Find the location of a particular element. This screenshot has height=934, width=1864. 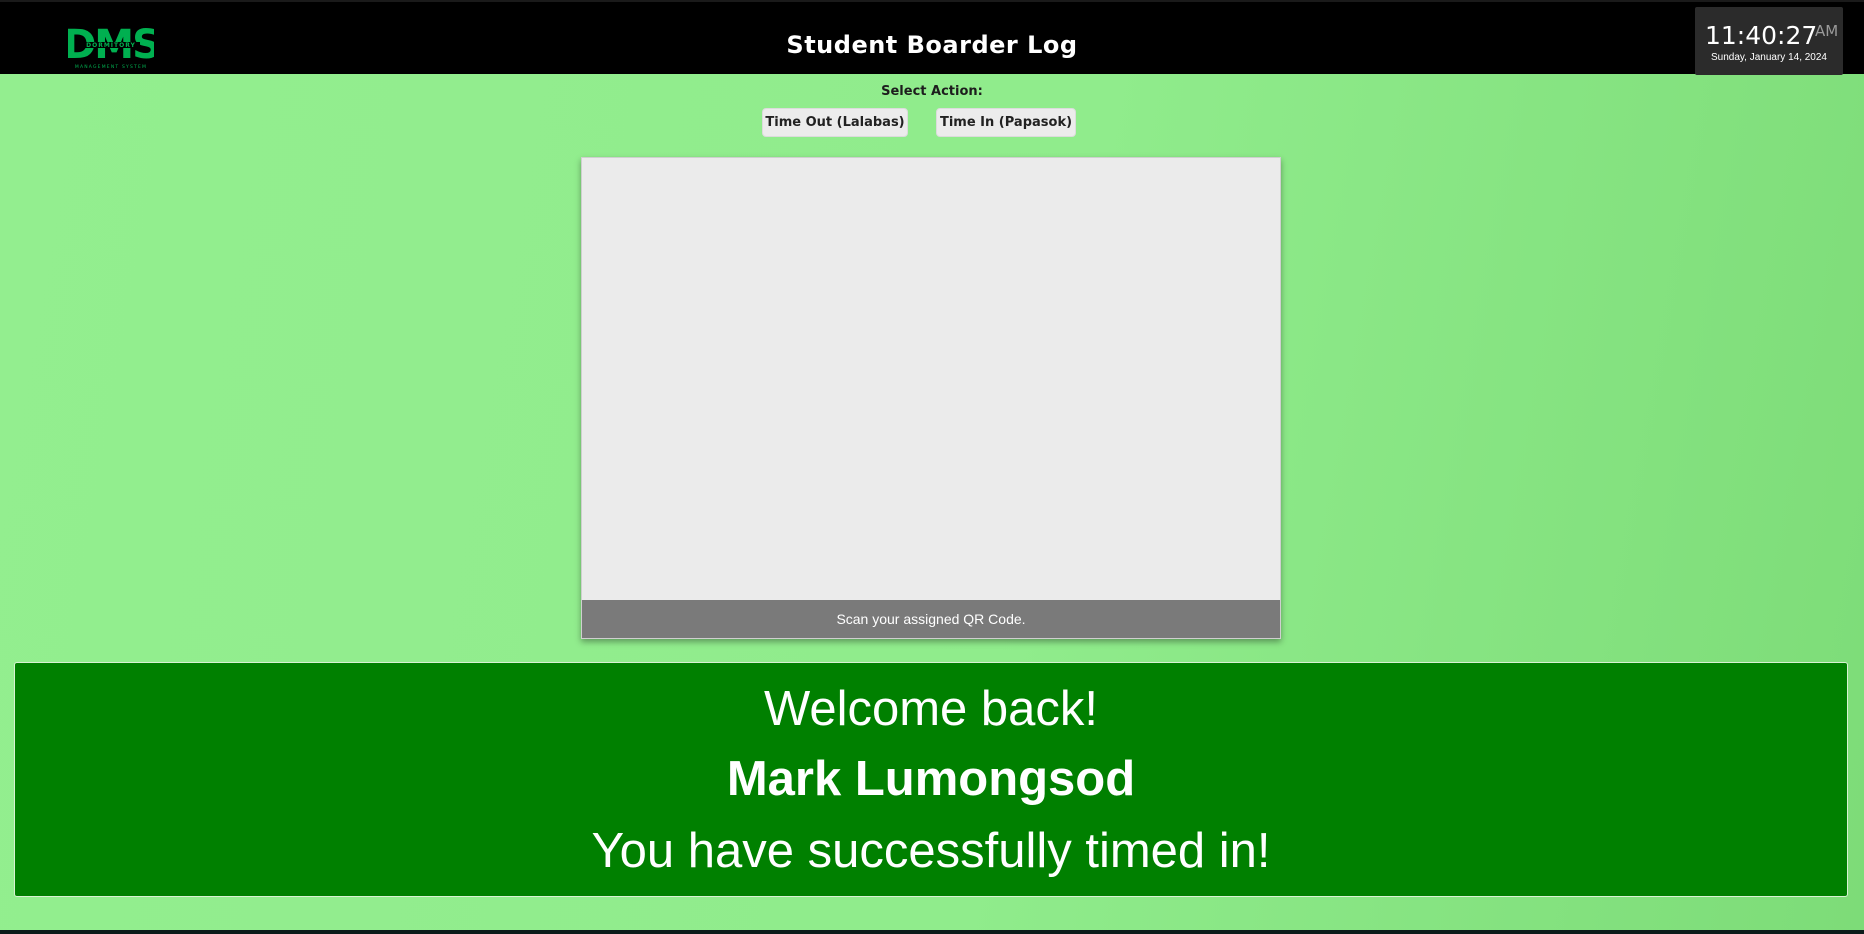

select-action-label: Select Action: is located at coordinates (932, 91).